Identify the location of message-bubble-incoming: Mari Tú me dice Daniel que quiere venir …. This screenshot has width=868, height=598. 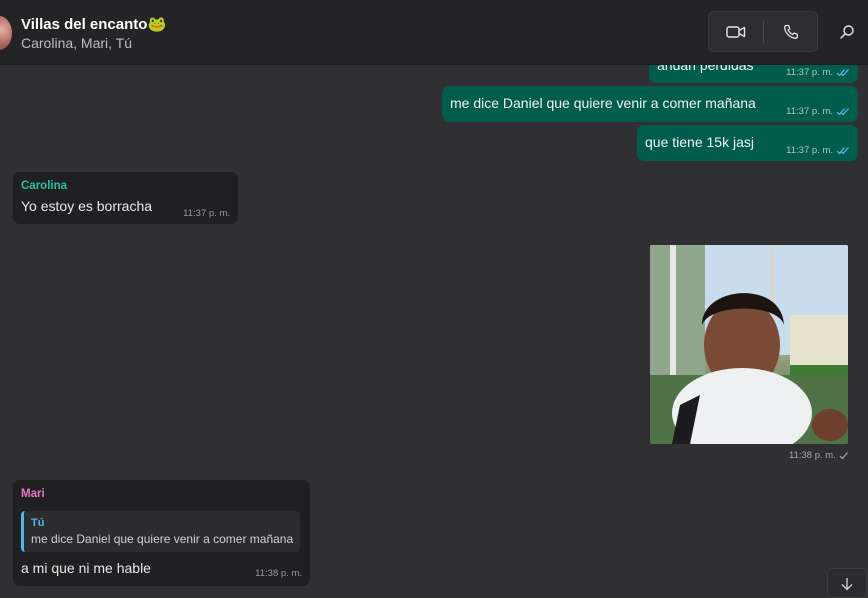
(161, 533).